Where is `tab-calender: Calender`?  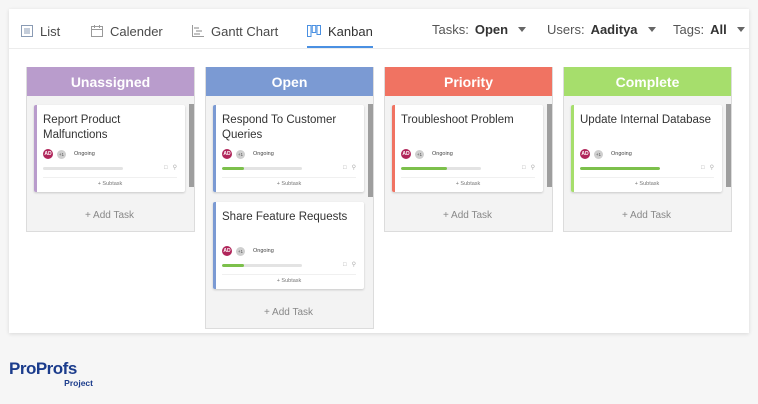 tab-calender: Calender is located at coordinates (127, 31).